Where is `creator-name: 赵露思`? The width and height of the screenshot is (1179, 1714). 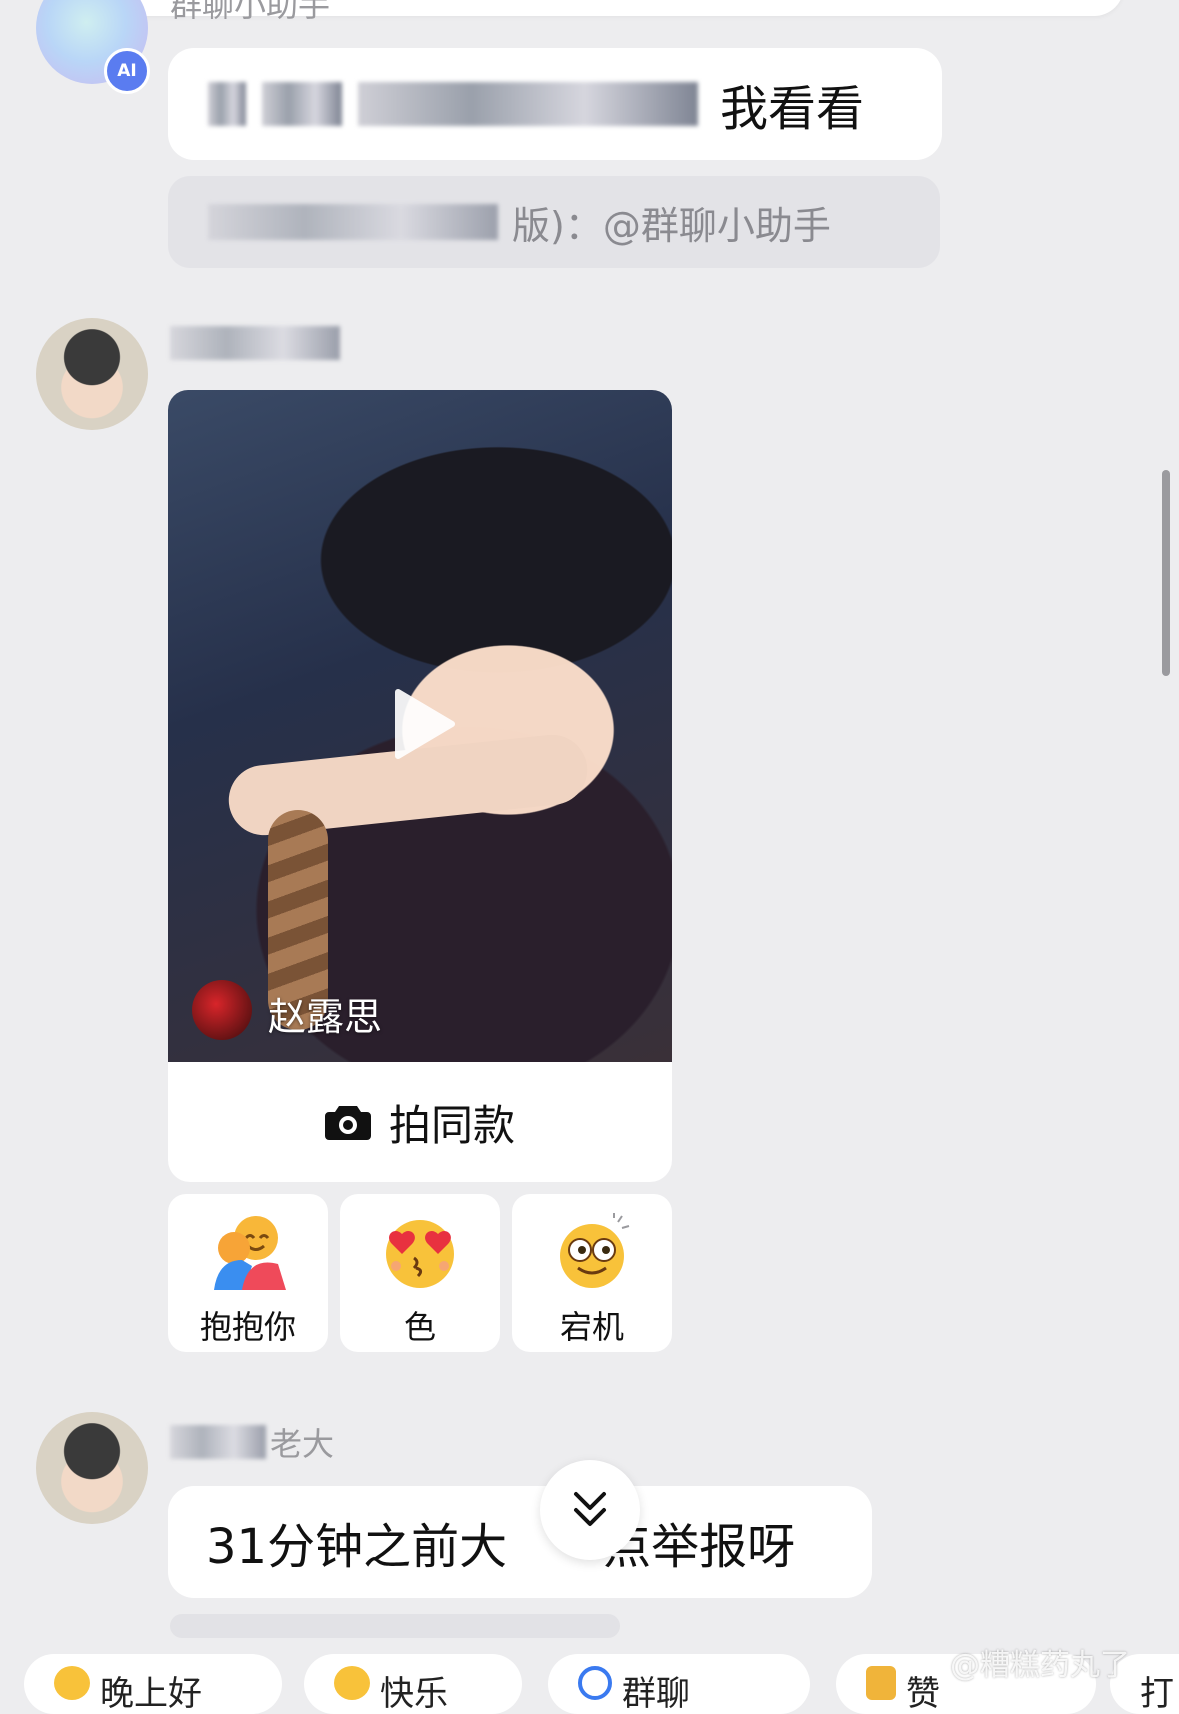 creator-name: 赵露思 is located at coordinates (325, 1013).